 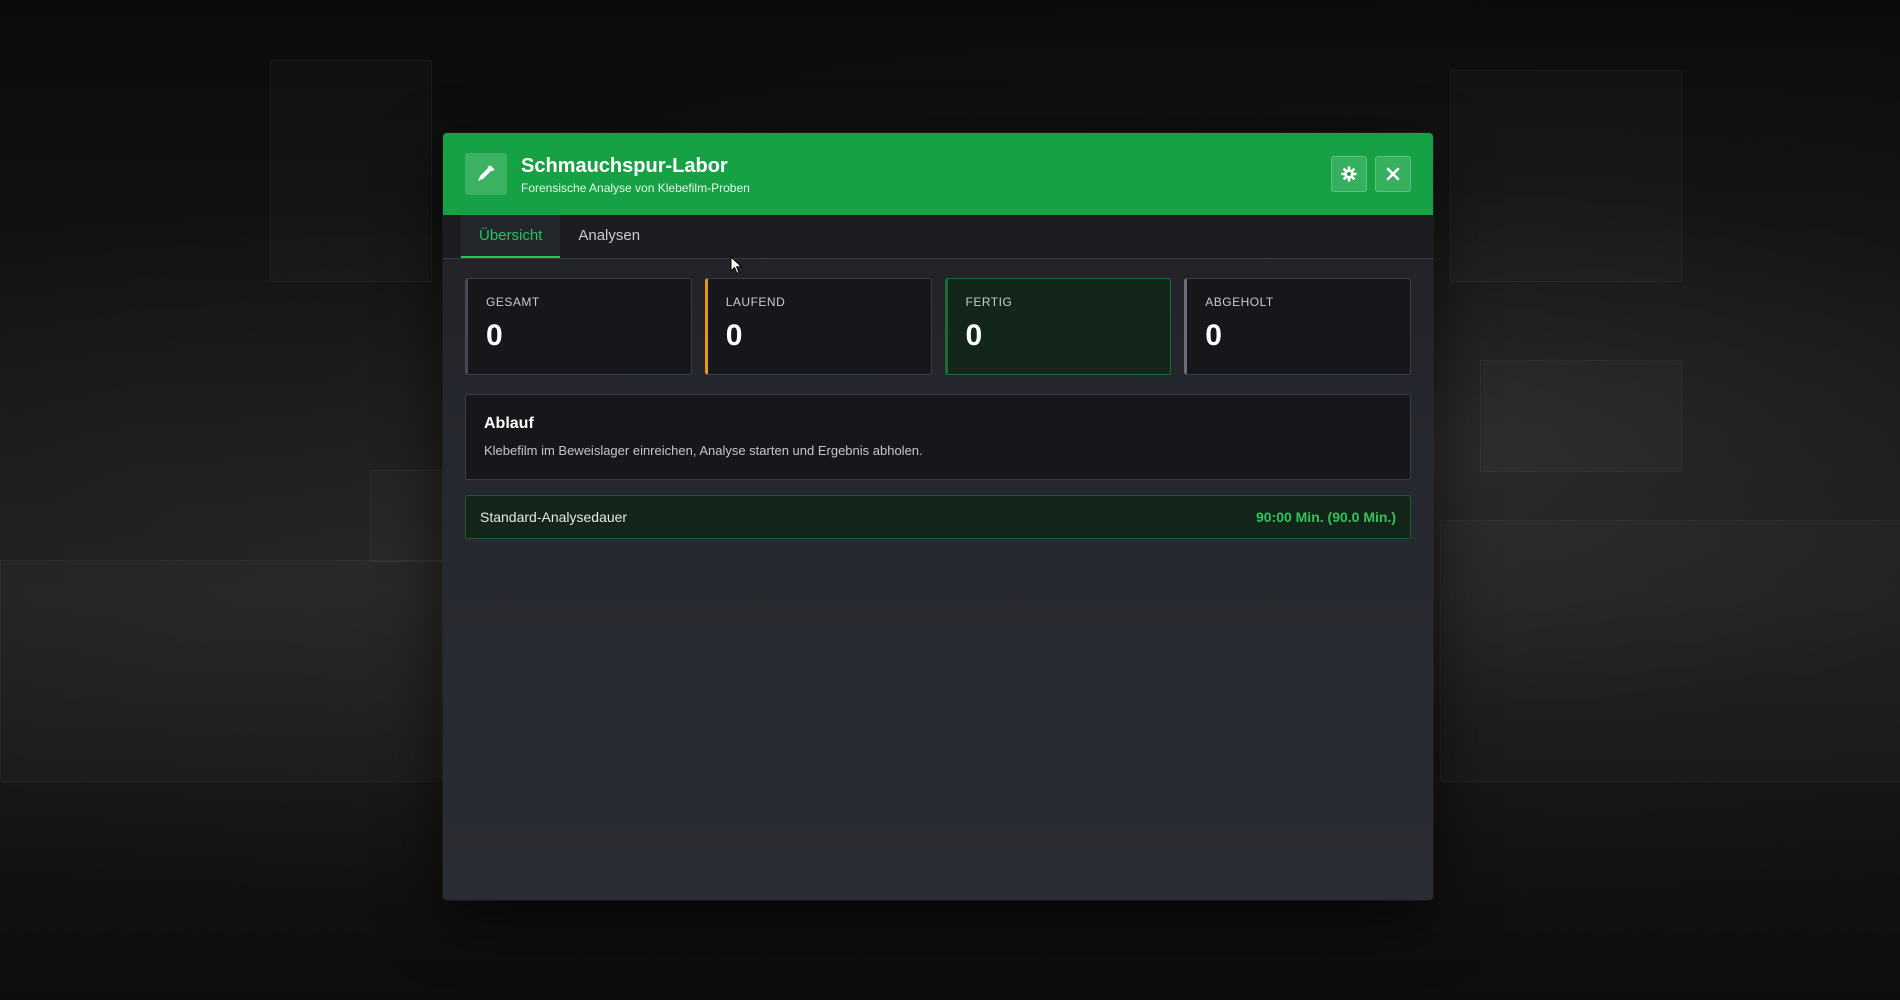 I want to click on tab-overview: Übersicht, so click(x=511, y=236).